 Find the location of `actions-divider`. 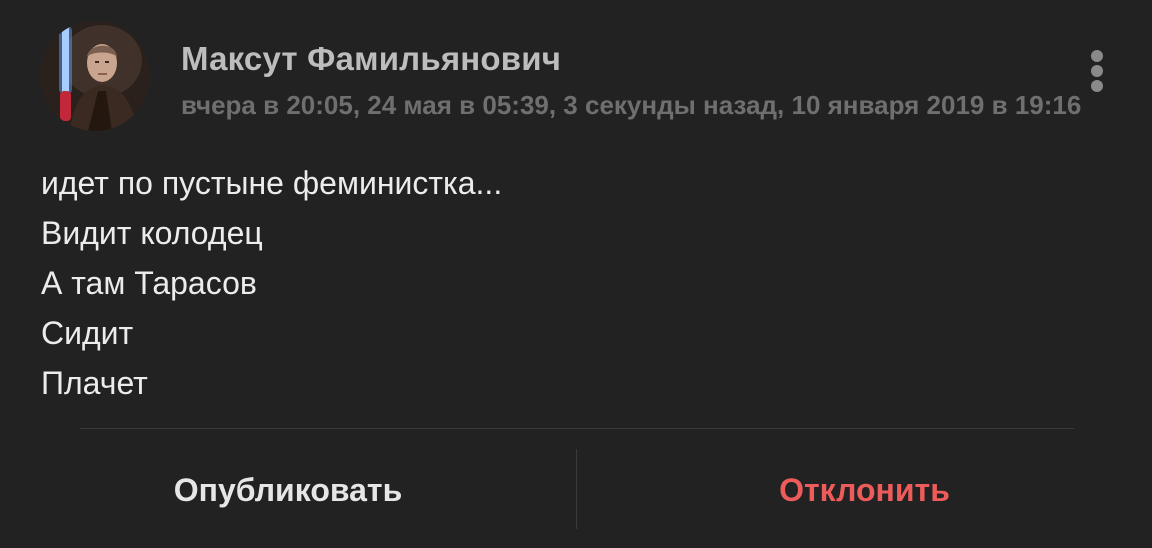

actions-divider is located at coordinates (577, 428).